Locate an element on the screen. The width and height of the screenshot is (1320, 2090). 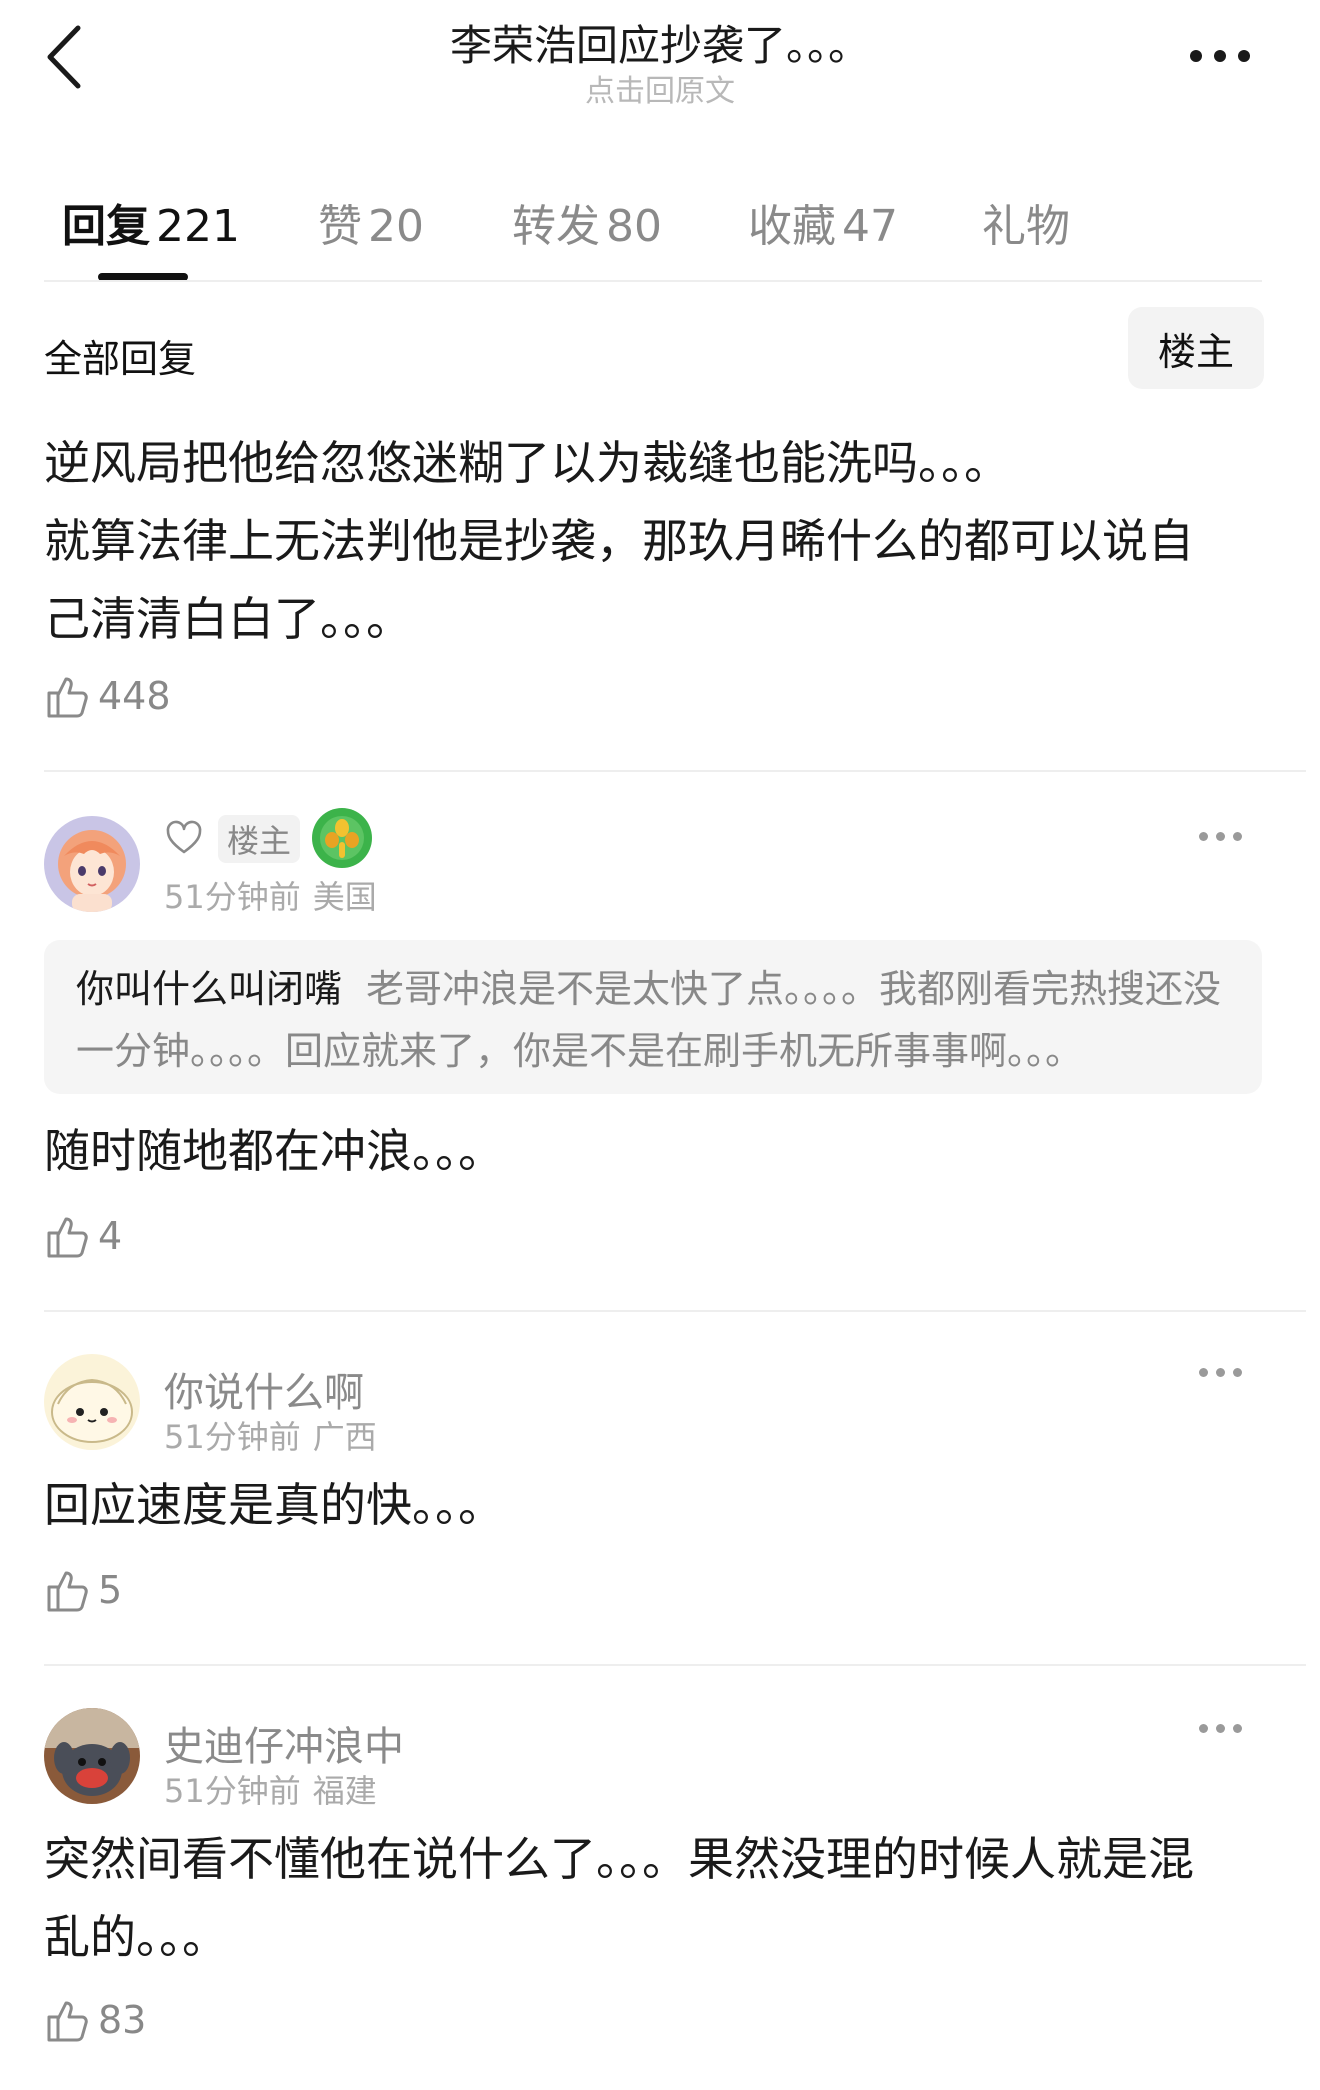
more-icon is located at coordinates (1200, 56).